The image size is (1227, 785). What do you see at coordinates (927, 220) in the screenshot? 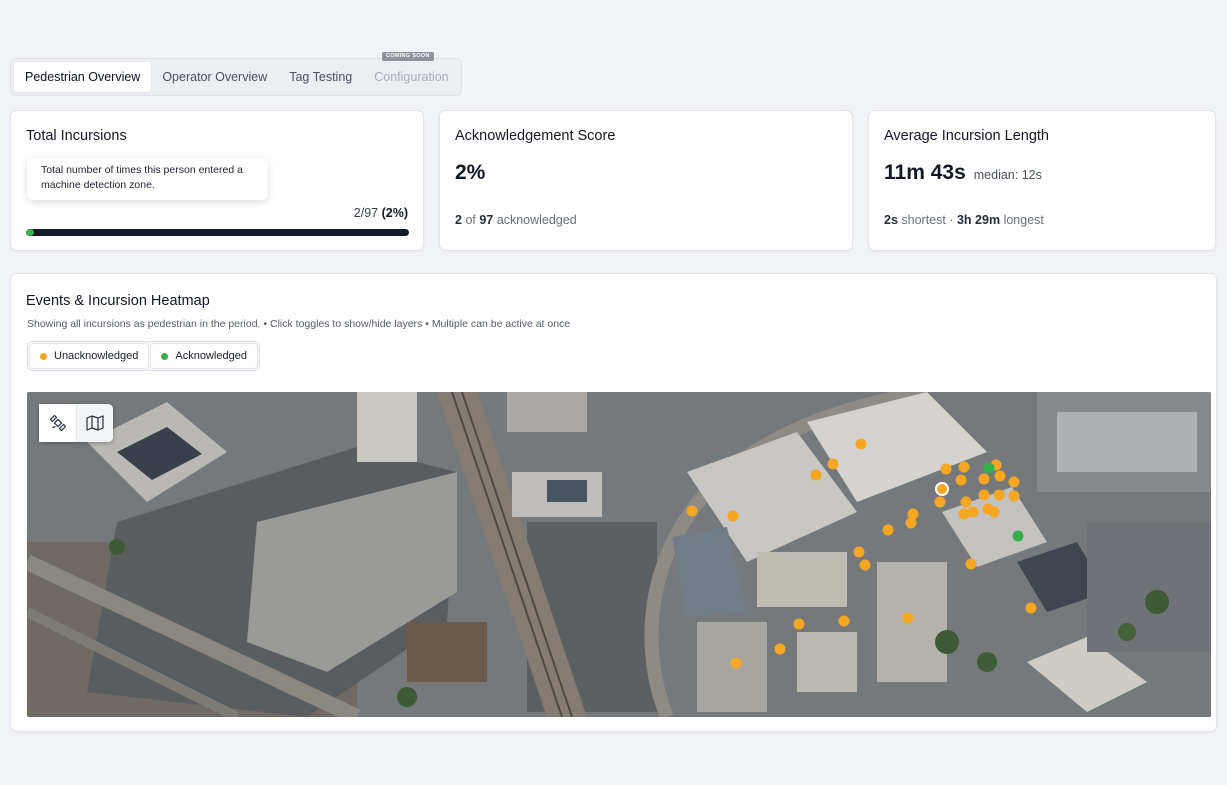
I see `shortest-label: shortest ·` at bounding box center [927, 220].